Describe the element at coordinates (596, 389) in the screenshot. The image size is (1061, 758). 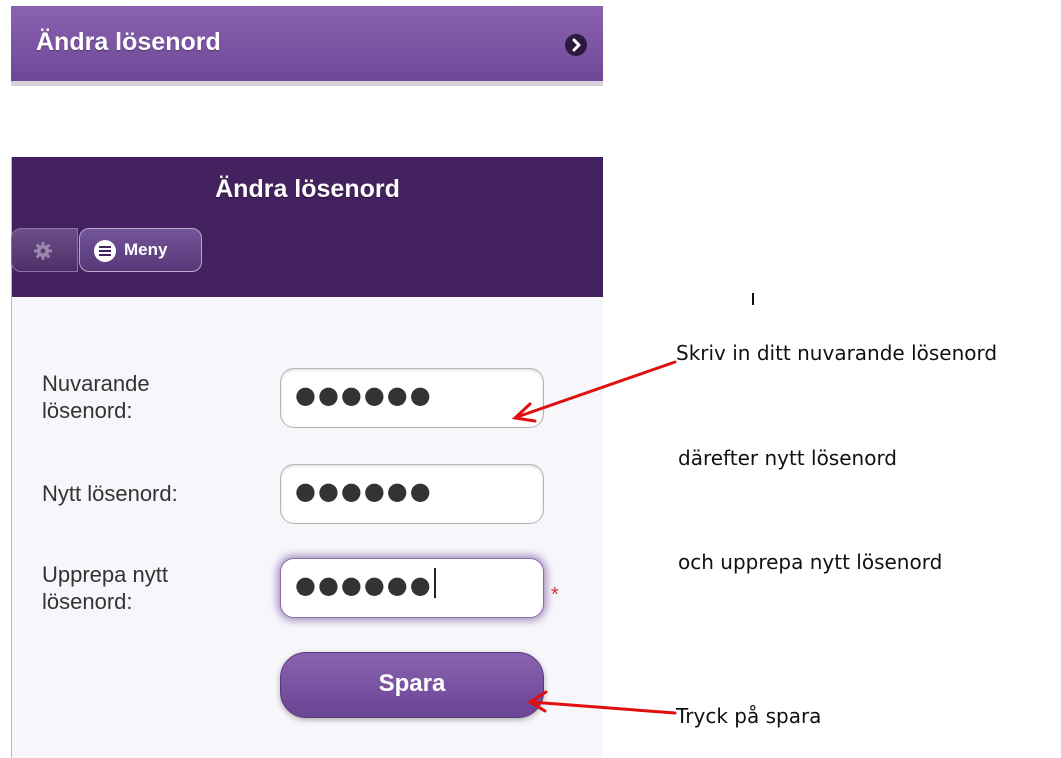
I see `arrow-to-current-password` at that location.